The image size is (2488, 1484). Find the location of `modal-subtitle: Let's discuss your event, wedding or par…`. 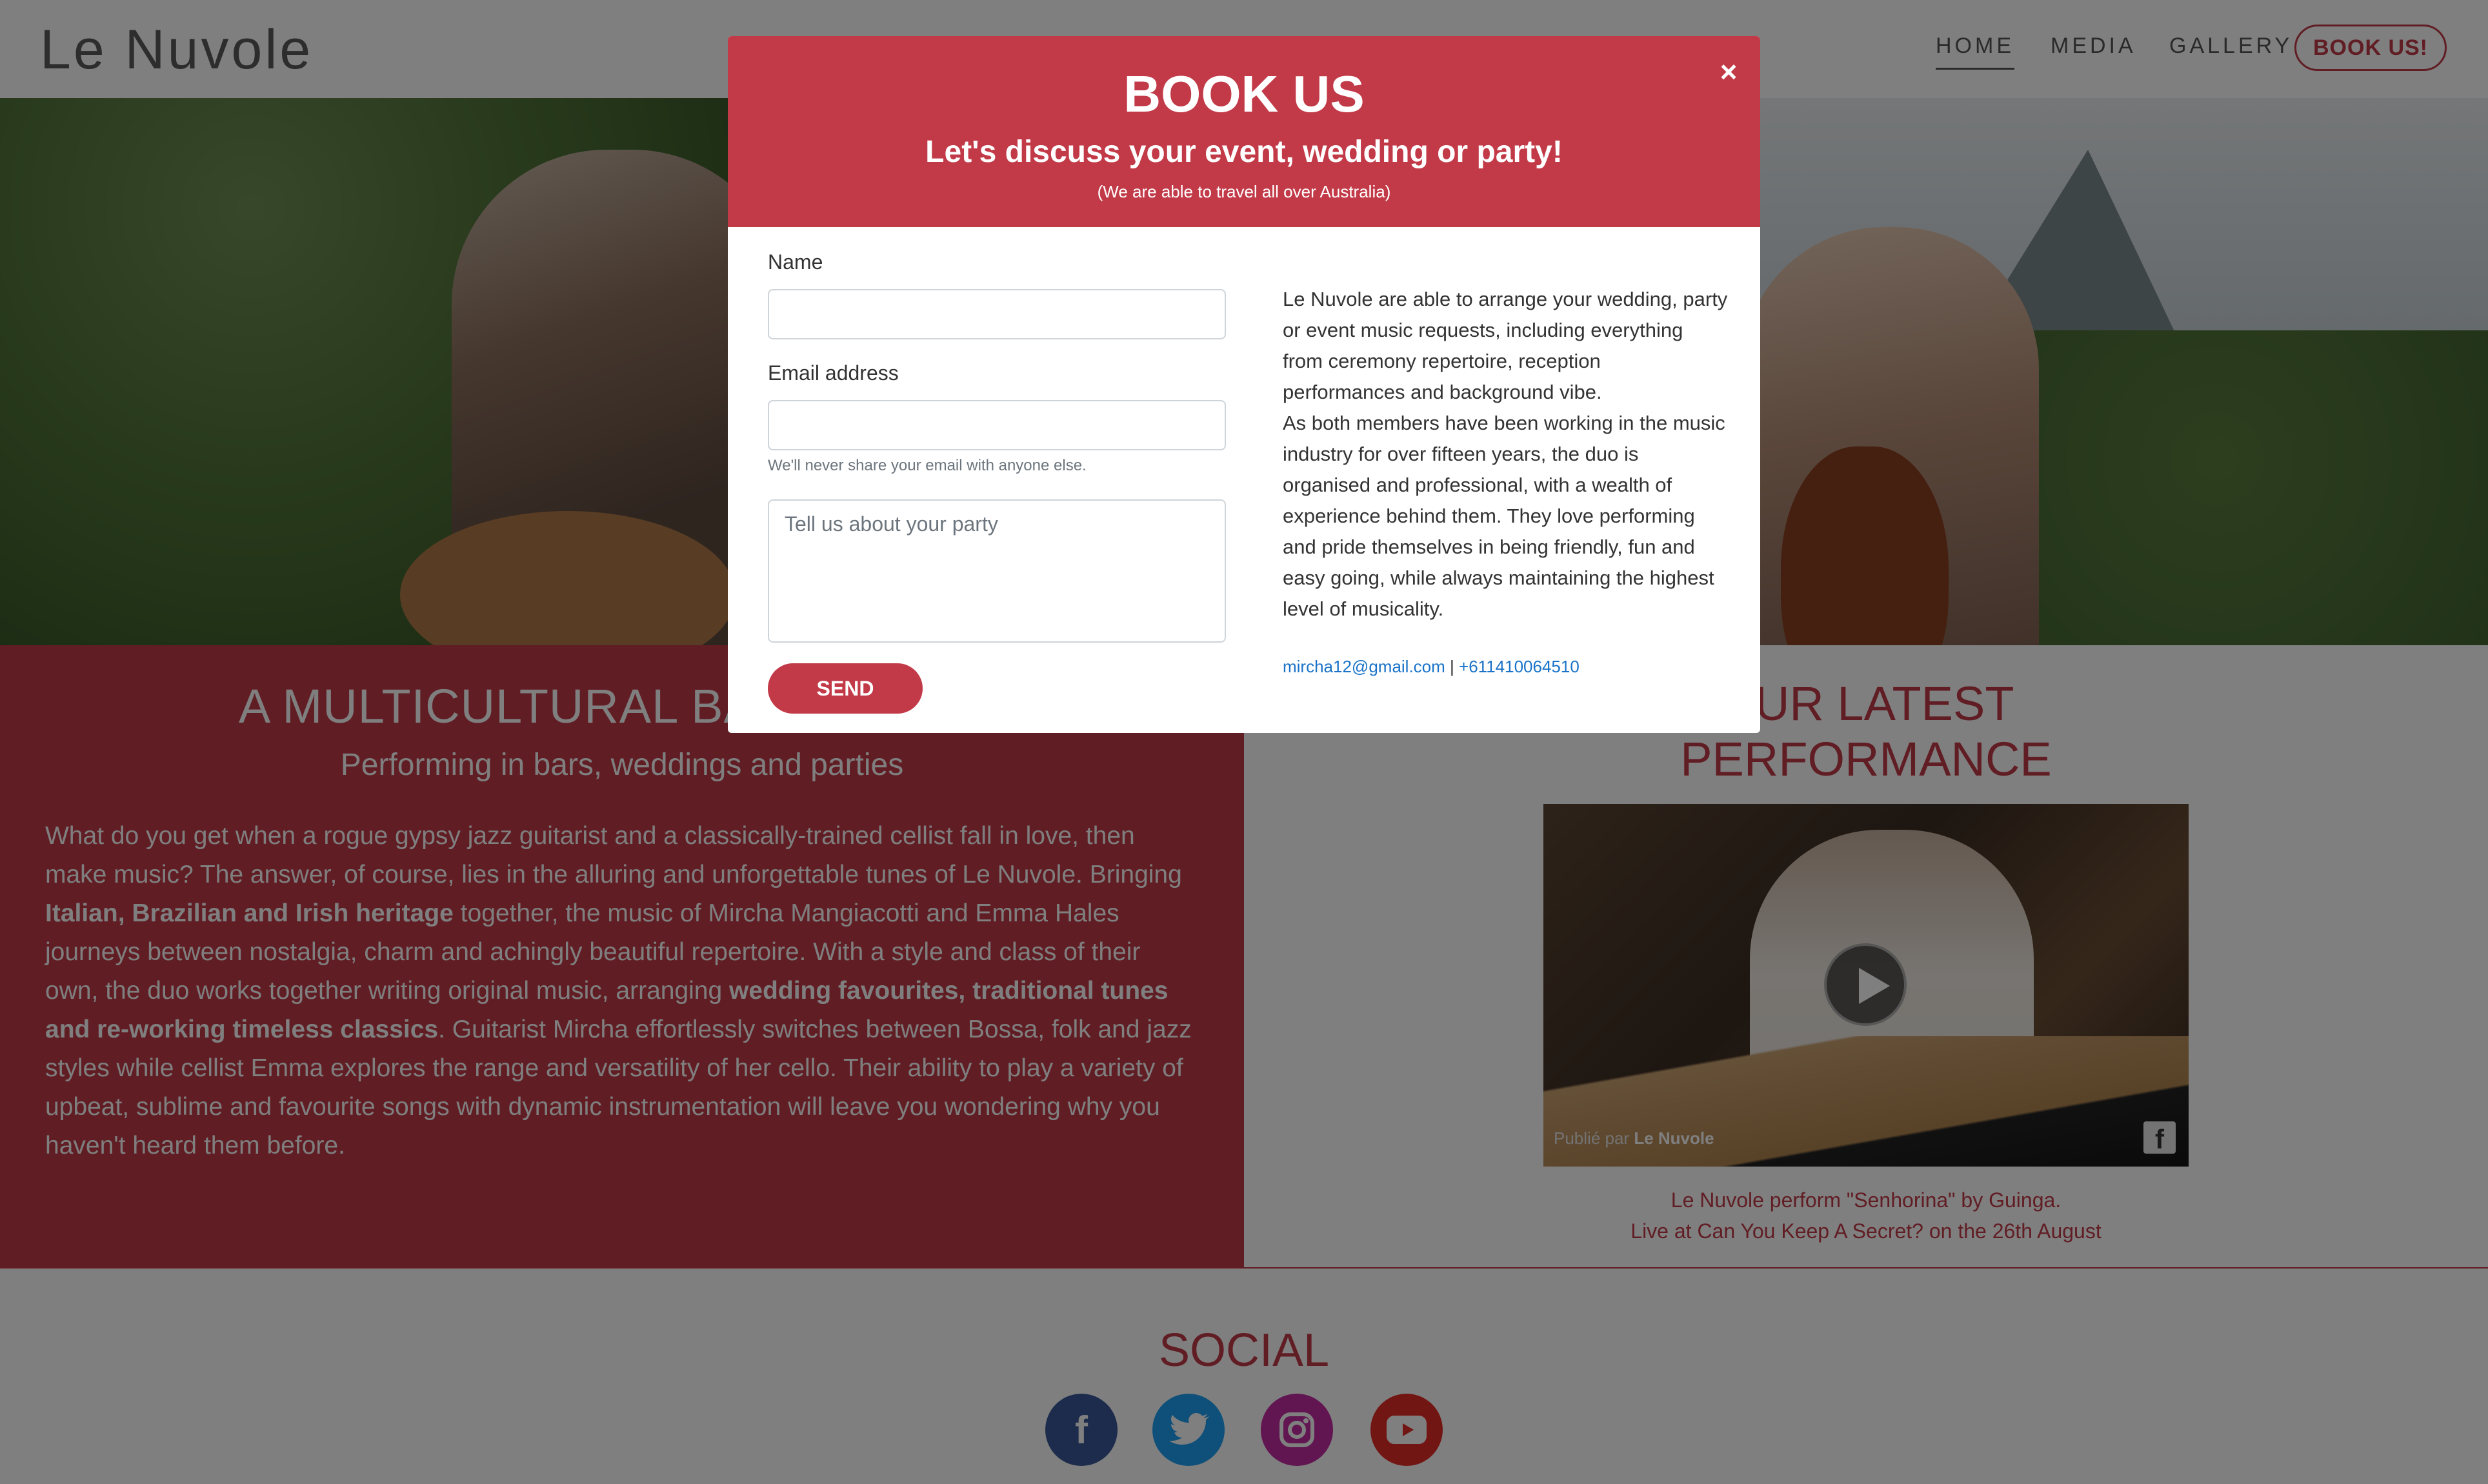

modal-subtitle: Let's discuss your event, wedding or par… is located at coordinates (1244, 152).